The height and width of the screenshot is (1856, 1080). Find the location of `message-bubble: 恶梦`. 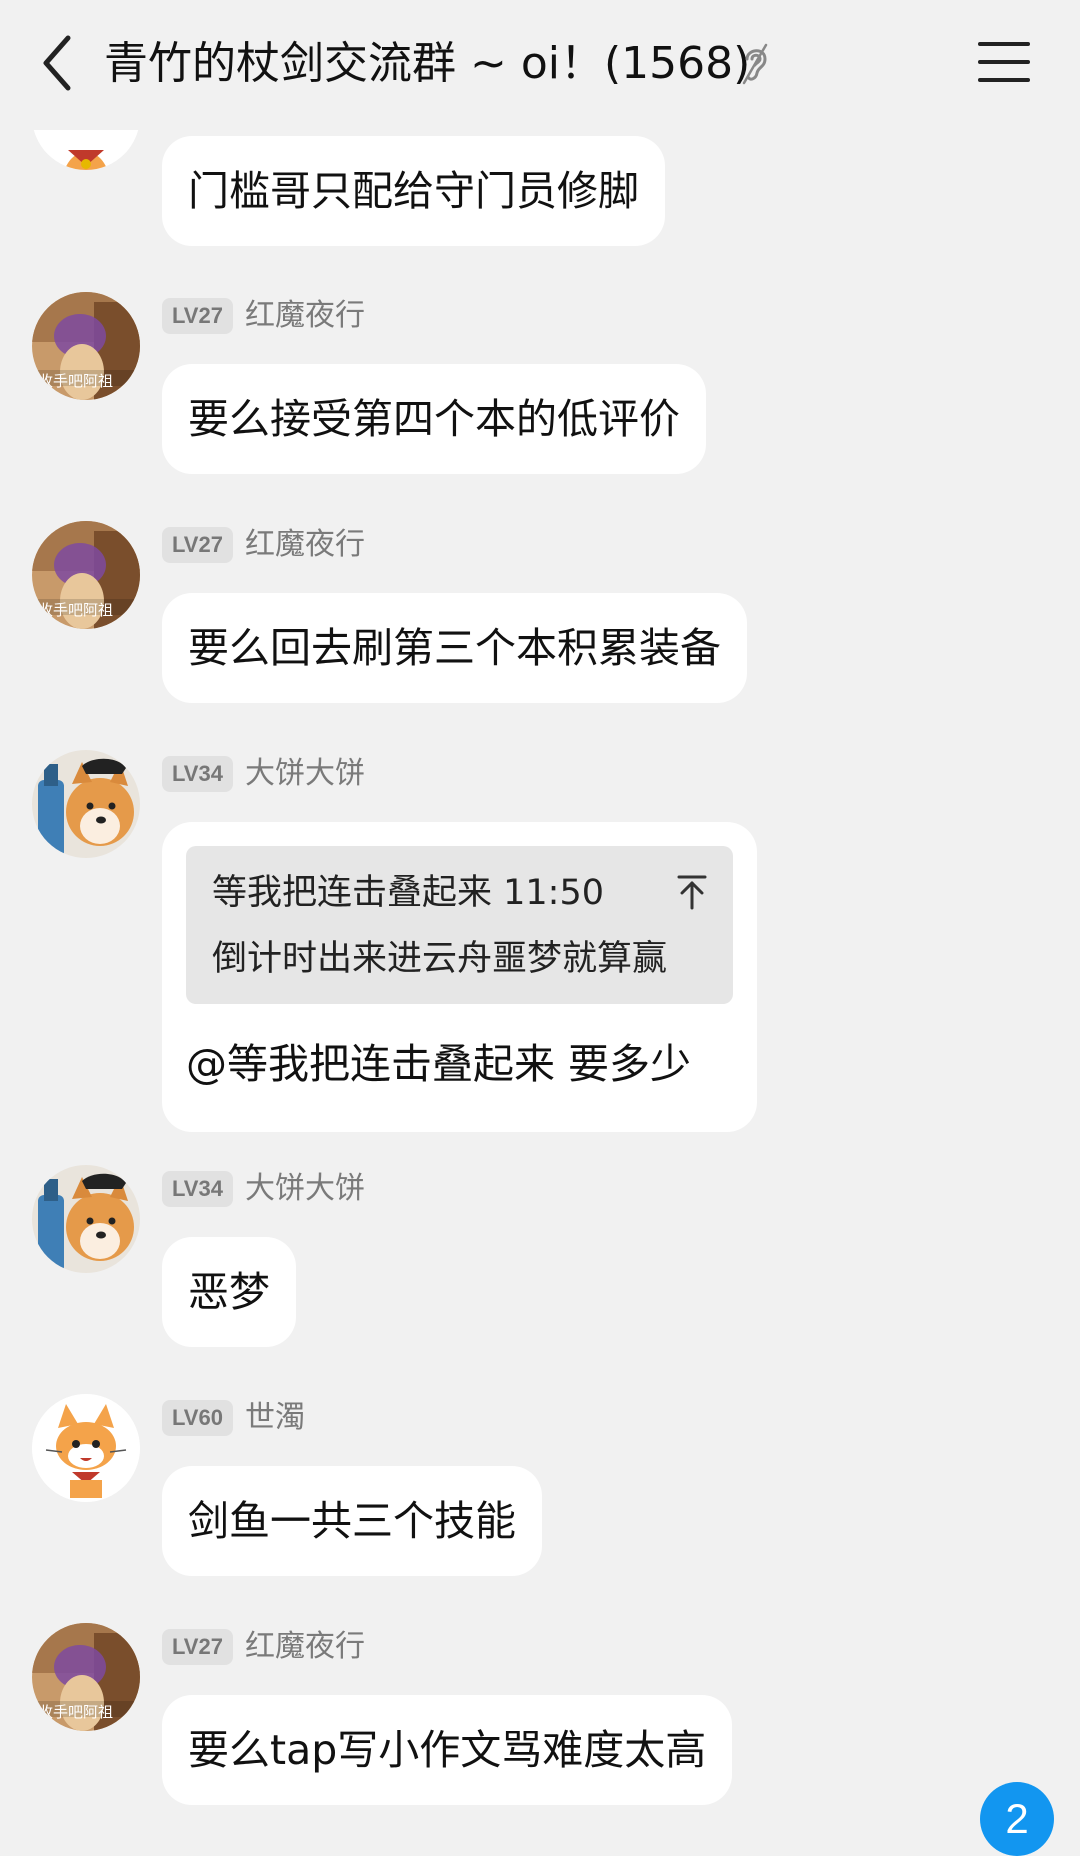

message-bubble: 恶梦 is located at coordinates (229, 1292).